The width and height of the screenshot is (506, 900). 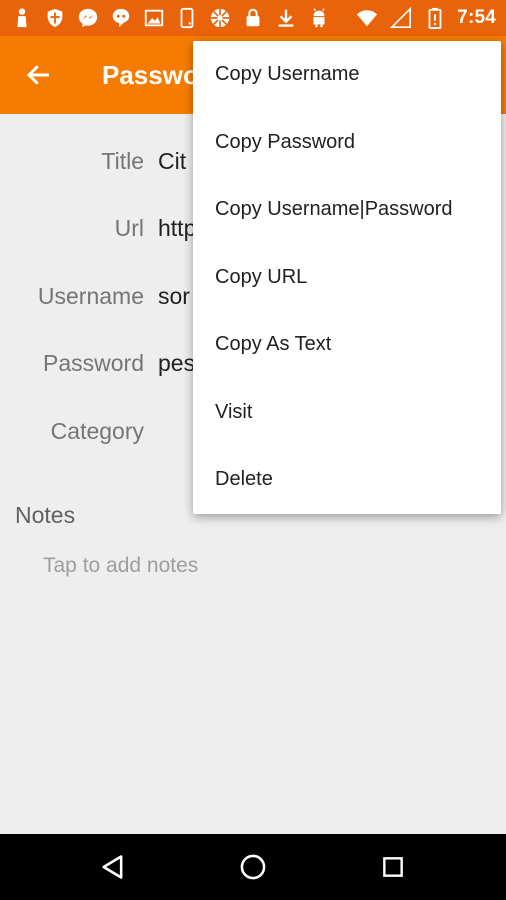 What do you see at coordinates (319, 18) in the screenshot?
I see `android-icon` at bounding box center [319, 18].